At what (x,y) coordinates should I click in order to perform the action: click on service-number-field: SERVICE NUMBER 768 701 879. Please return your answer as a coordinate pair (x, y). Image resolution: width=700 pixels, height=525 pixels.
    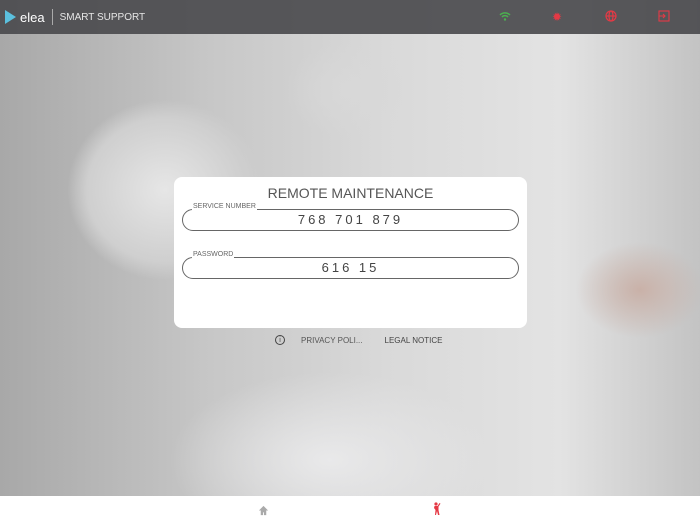
    Looking at the image, I should click on (350, 216).